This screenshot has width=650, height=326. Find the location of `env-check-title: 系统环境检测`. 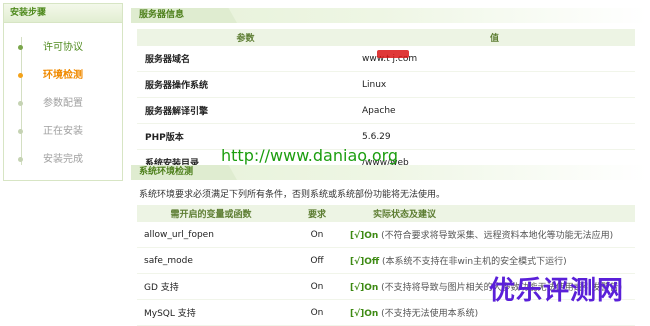

env-check-title: 系统环境检测 is located at coordinates (166, 172).